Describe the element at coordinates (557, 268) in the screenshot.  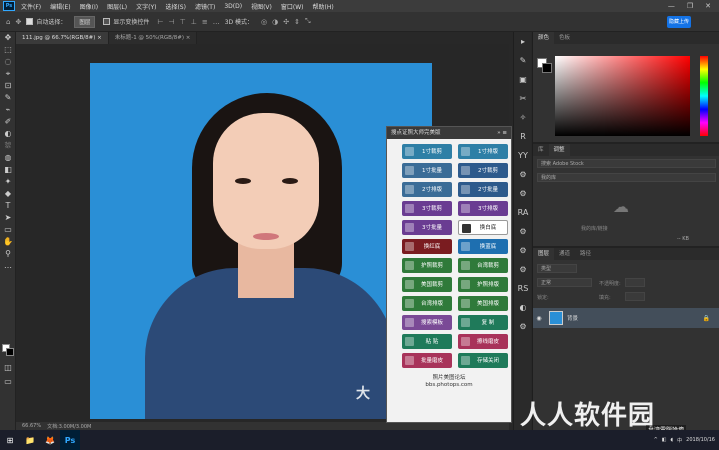
I see `layer-kind-filter: 类型` at that location.